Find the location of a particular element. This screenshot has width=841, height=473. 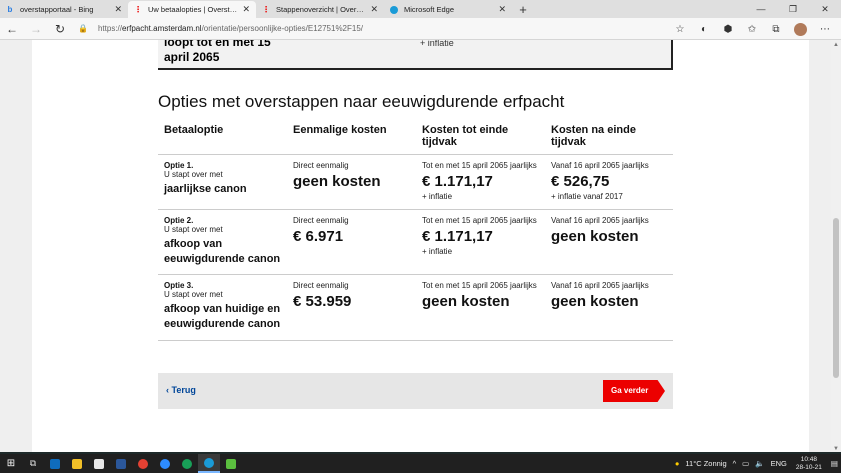

extension-icon: ◐ is located at coordinates (704, 29).